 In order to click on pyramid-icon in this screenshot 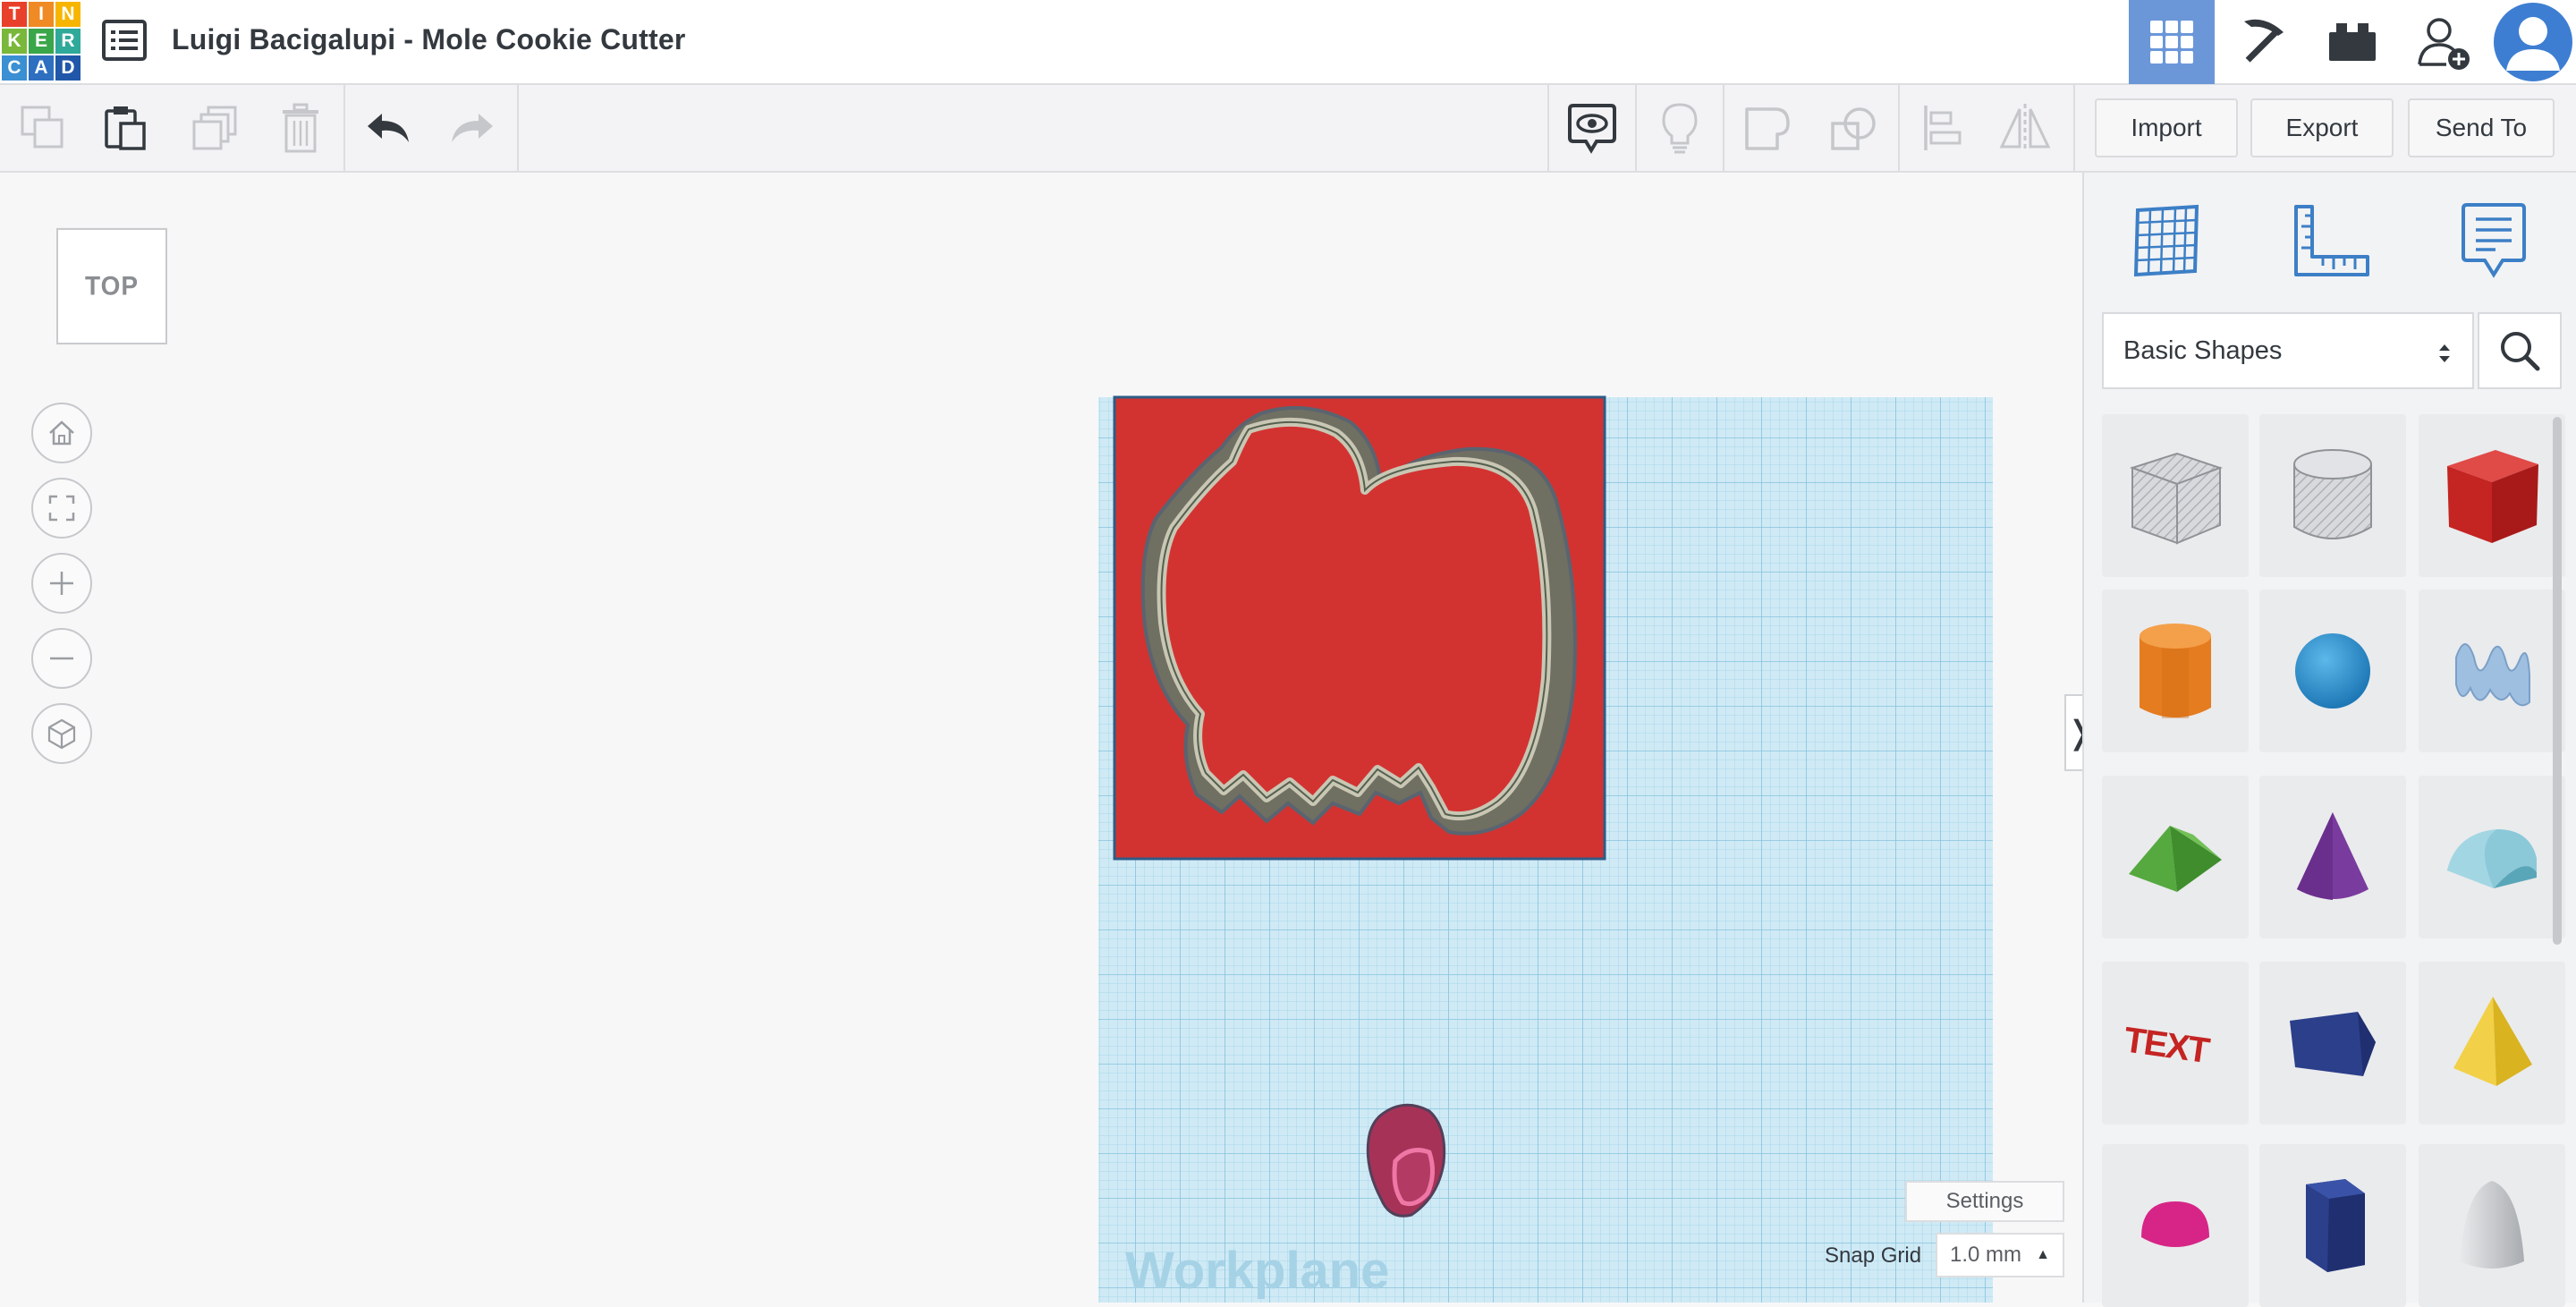, I will do `click(2492, 1041)`.